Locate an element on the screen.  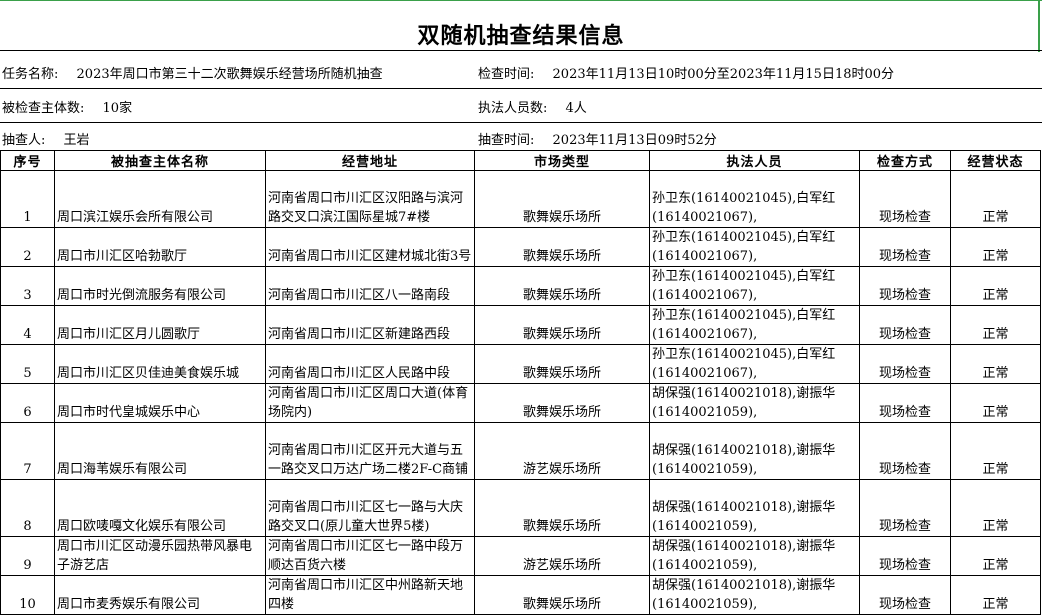
draw-time-label: 抽查时间: is located at coordinates (506, 140).